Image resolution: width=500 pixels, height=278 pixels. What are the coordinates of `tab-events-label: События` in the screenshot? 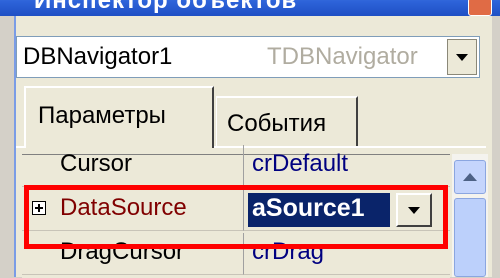 It's located at (277, 123).